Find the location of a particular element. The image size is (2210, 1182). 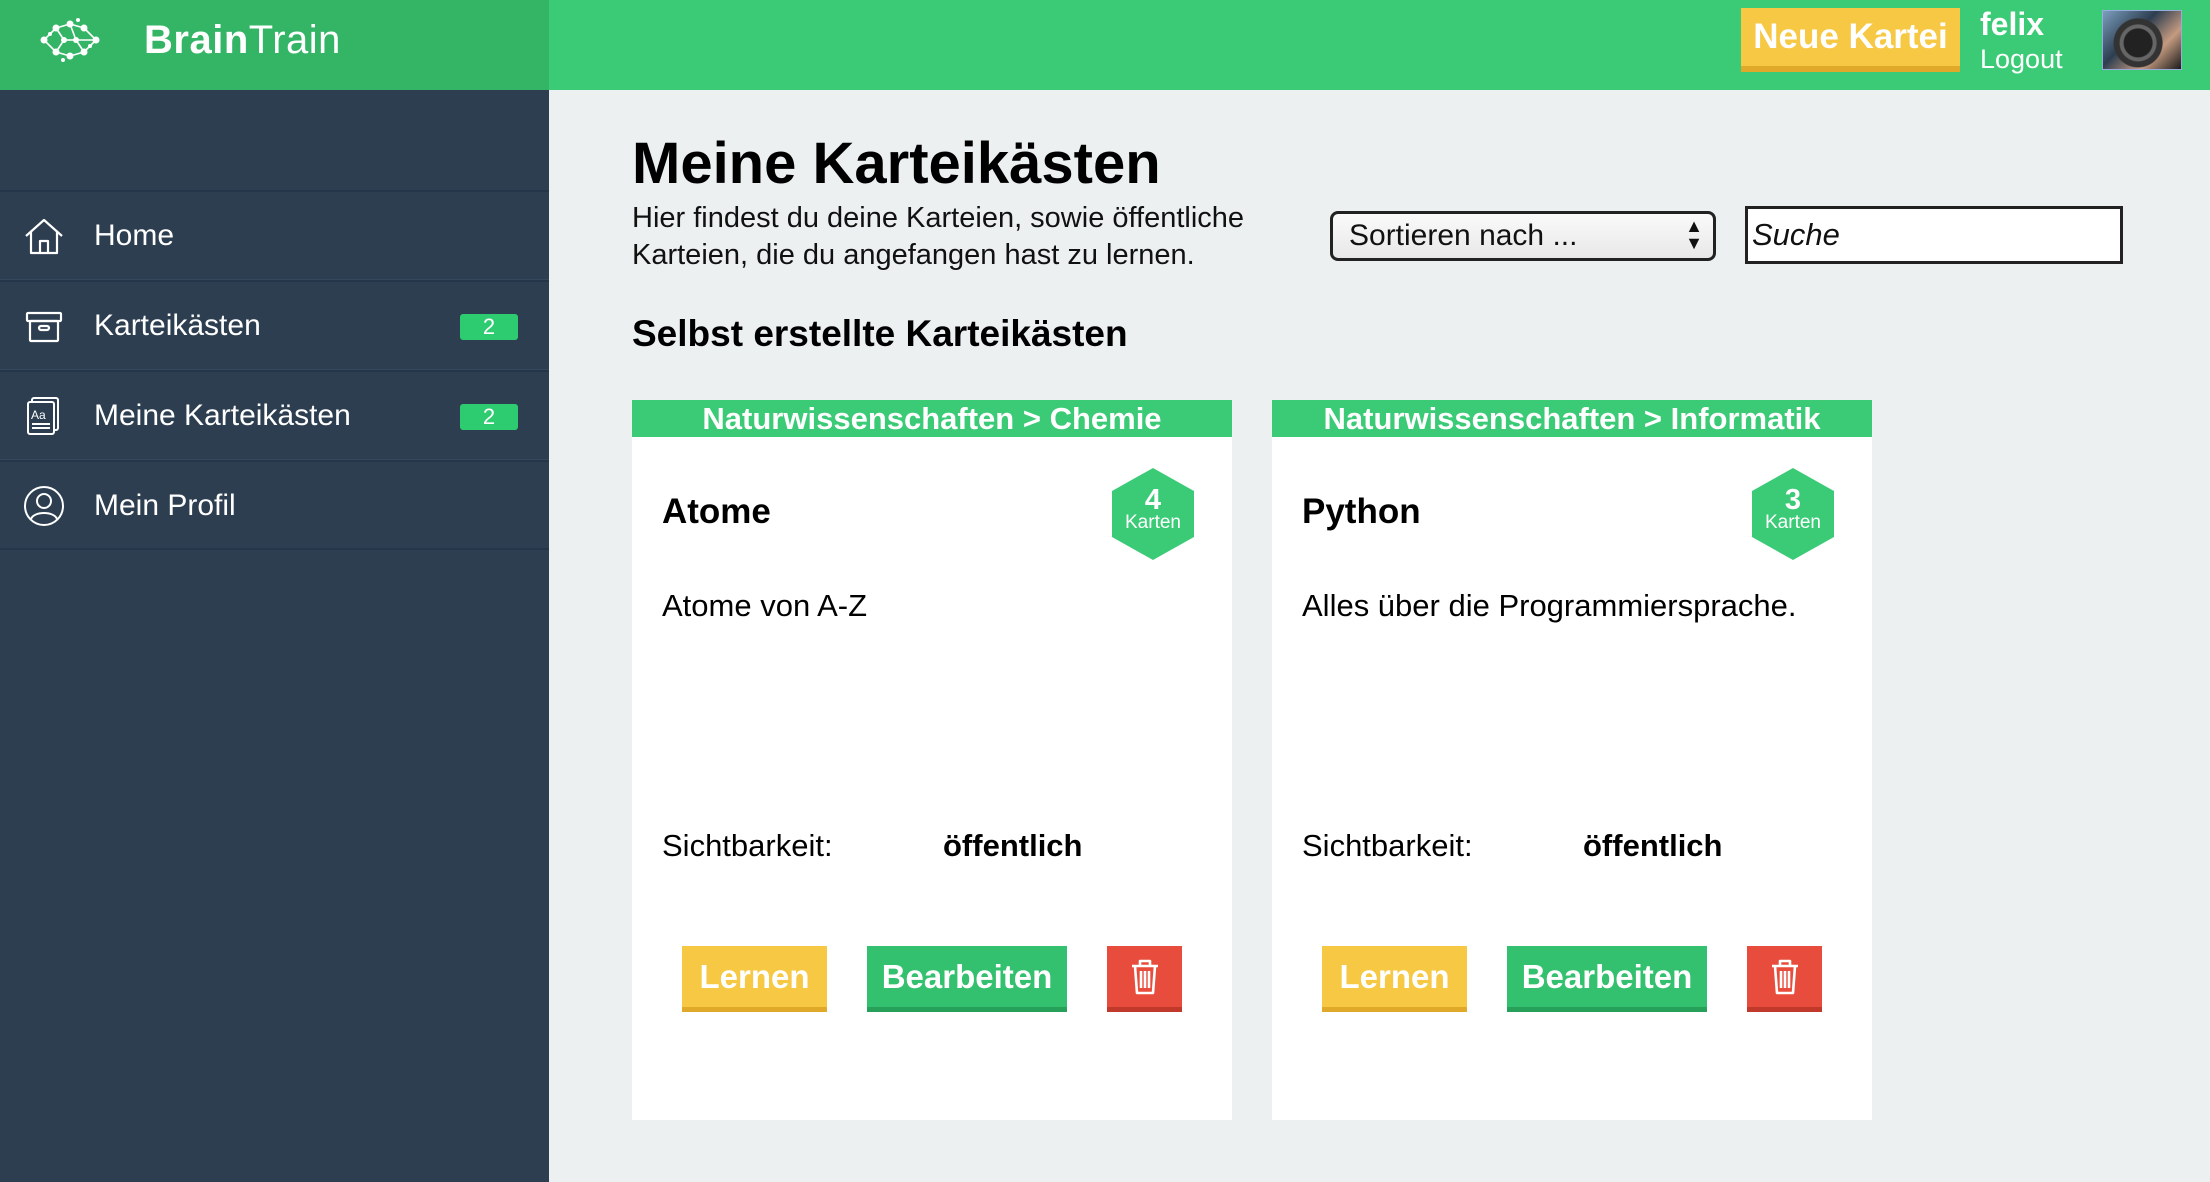

flashcards-icon: Aa is located at coordinates (43, 416).